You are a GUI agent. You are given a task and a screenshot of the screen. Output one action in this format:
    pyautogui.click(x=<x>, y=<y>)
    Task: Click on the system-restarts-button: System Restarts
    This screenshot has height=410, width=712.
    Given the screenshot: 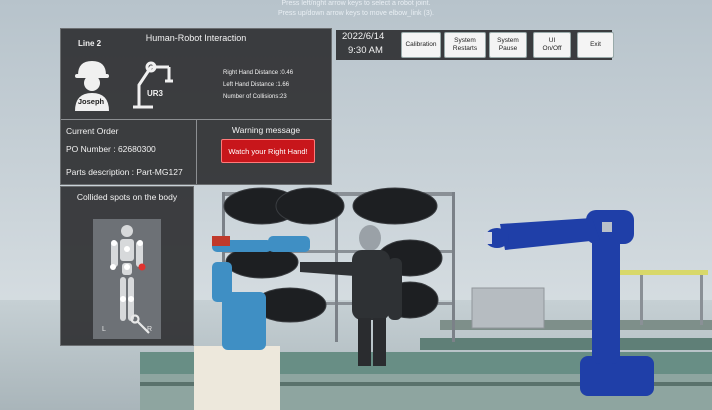 What is the action you would take?
    pyautogui.click(x=465, y=45)
    